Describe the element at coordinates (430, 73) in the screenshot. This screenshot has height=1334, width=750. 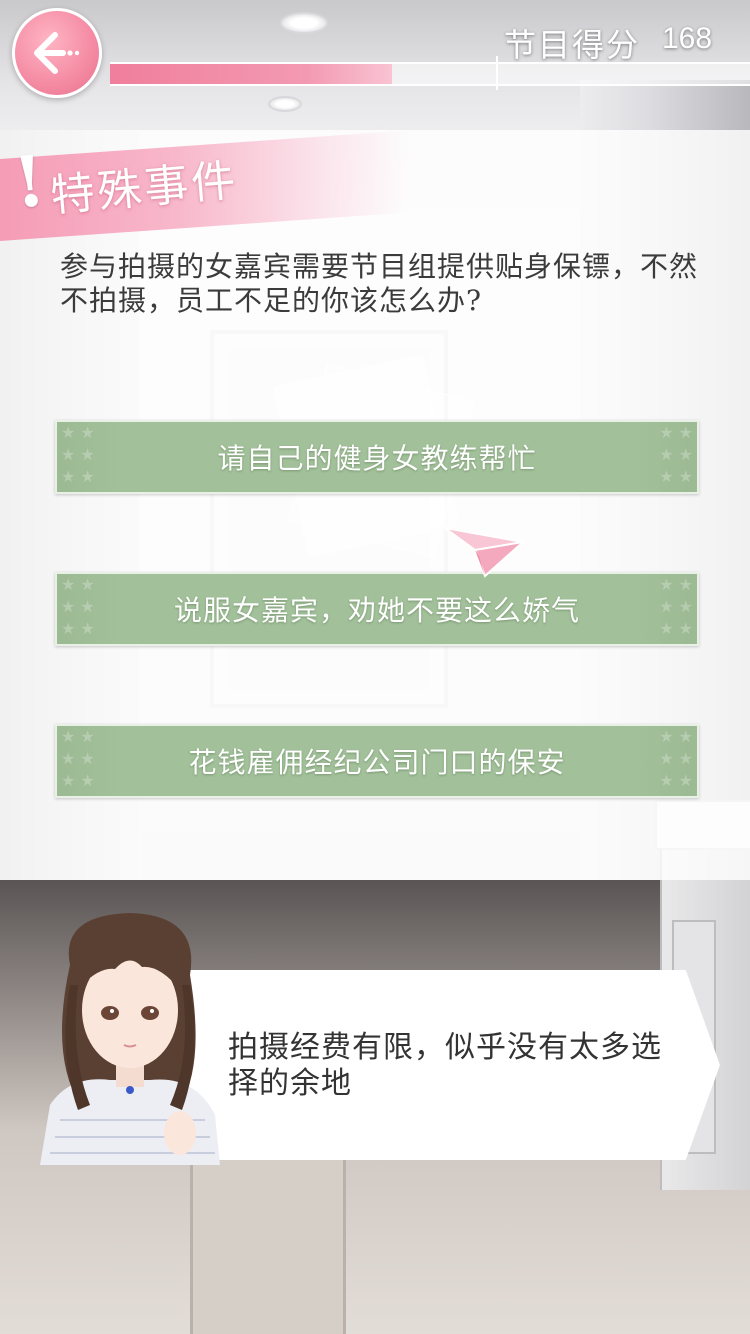
I see `score-progress-bar` at that location.